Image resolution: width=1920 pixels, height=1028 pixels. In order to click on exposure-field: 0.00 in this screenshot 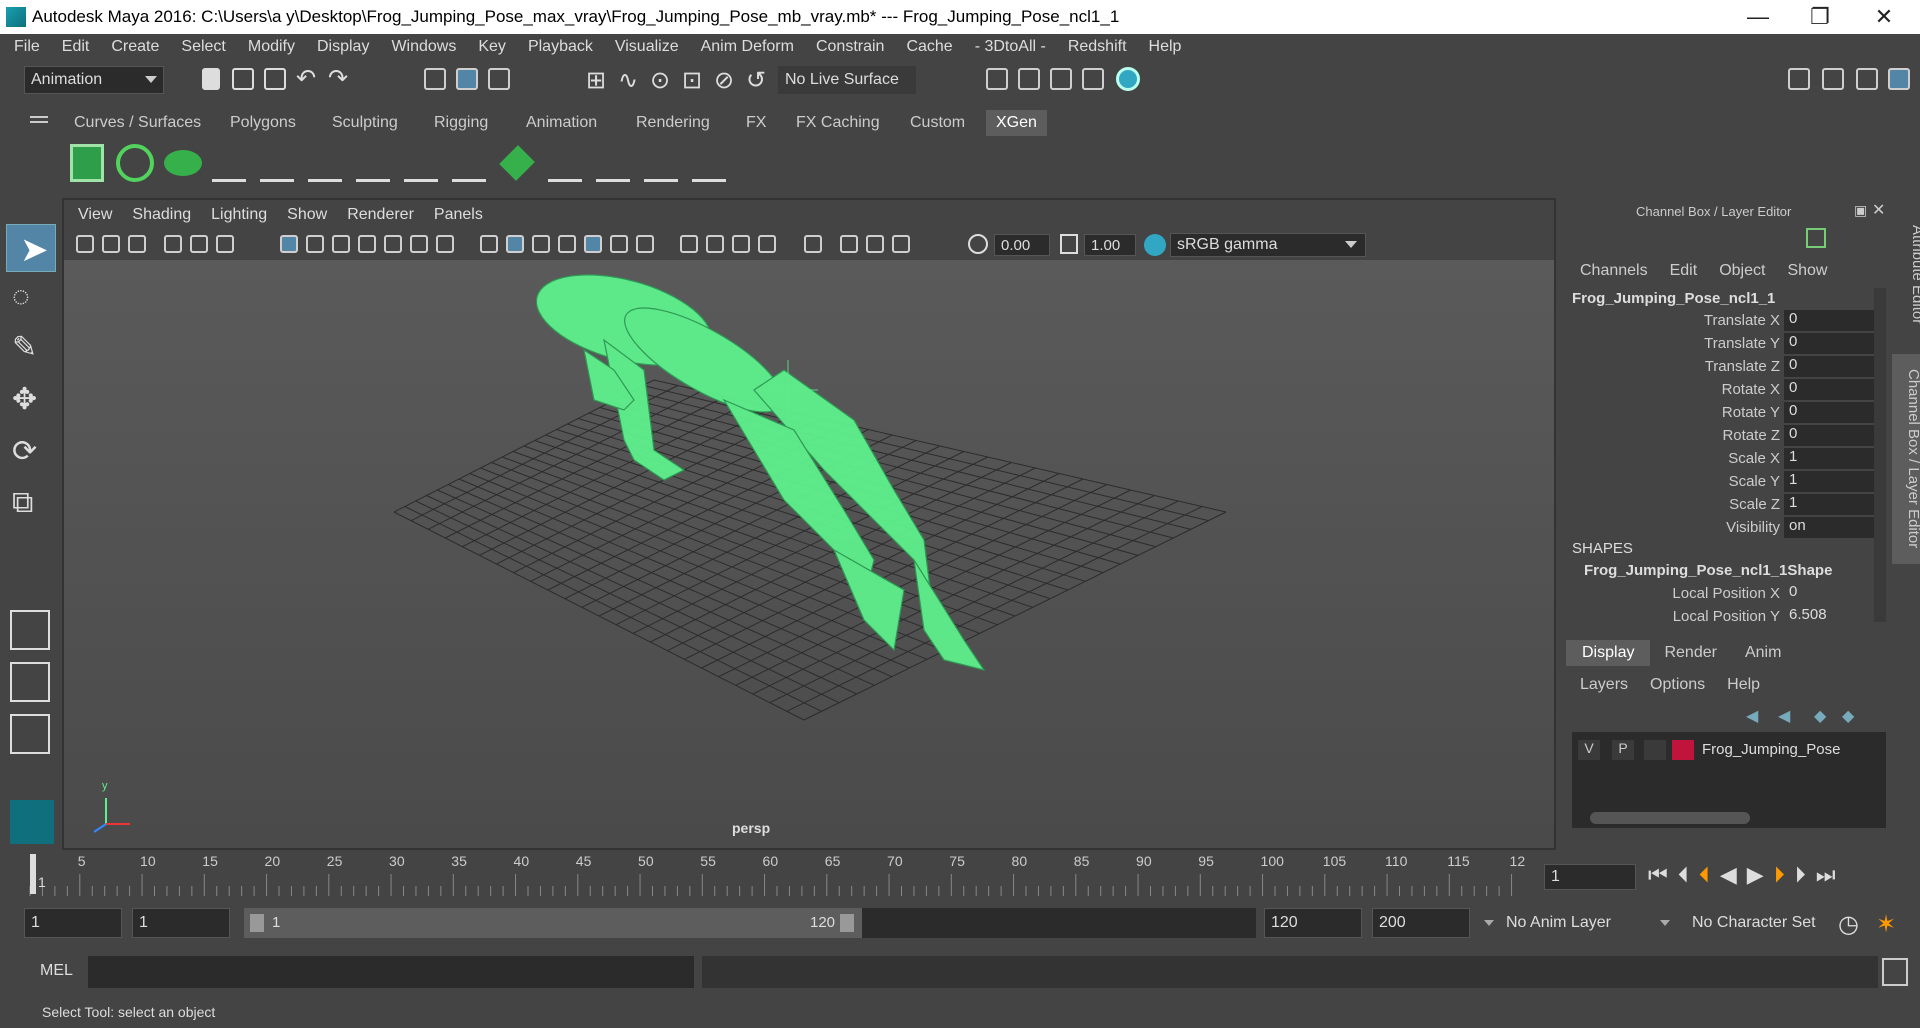, I will do `click(1022, 245)`.